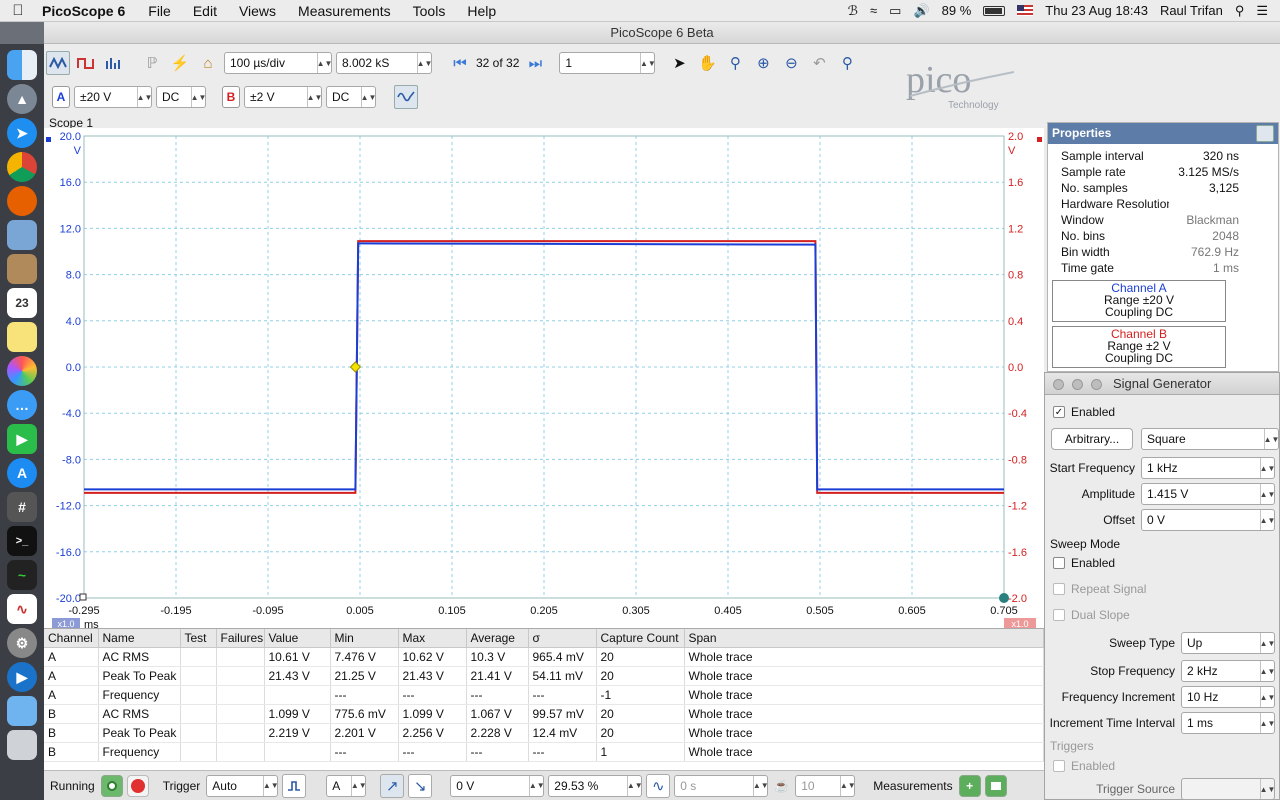 The height and width of the screenshot is (800, 1280). What do you see at coordinates (71, 638) in the screenshot?
I see `column-header: Channel` at bounding box center [71, 638].